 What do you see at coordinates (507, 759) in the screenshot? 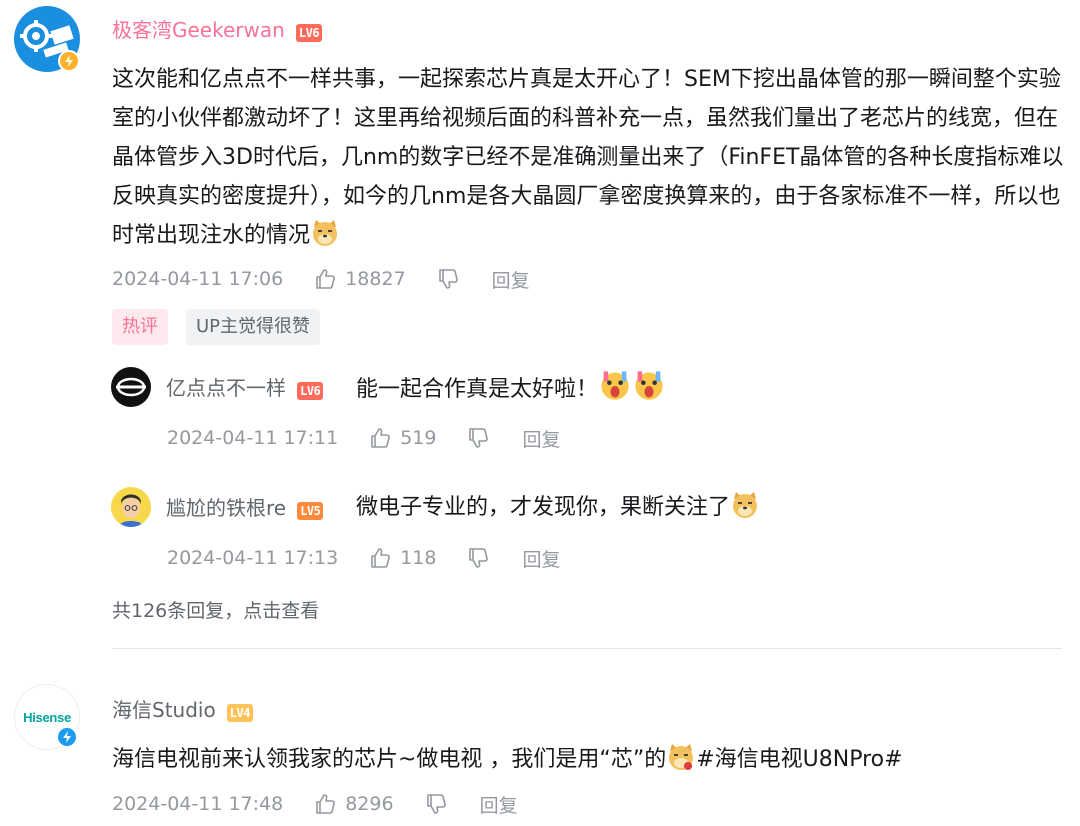
I see `comment-text: 海信电视前来认领我家的芯片~做电视 ，我们是用“芯”的 #海信电视U8NPro#` at bounding box center [507, 759].